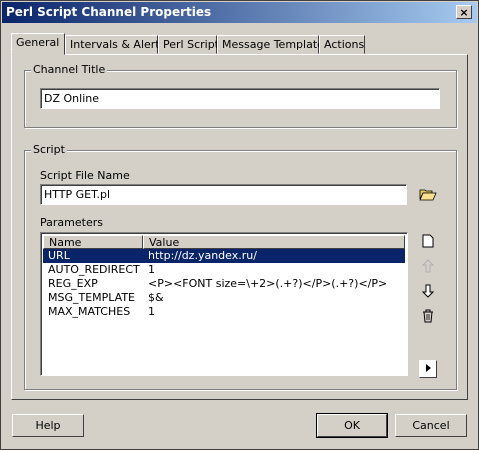  Describe the element at coordinates (71, 222) in the screenshot. I see `parameters-label: Parameters` at that location.